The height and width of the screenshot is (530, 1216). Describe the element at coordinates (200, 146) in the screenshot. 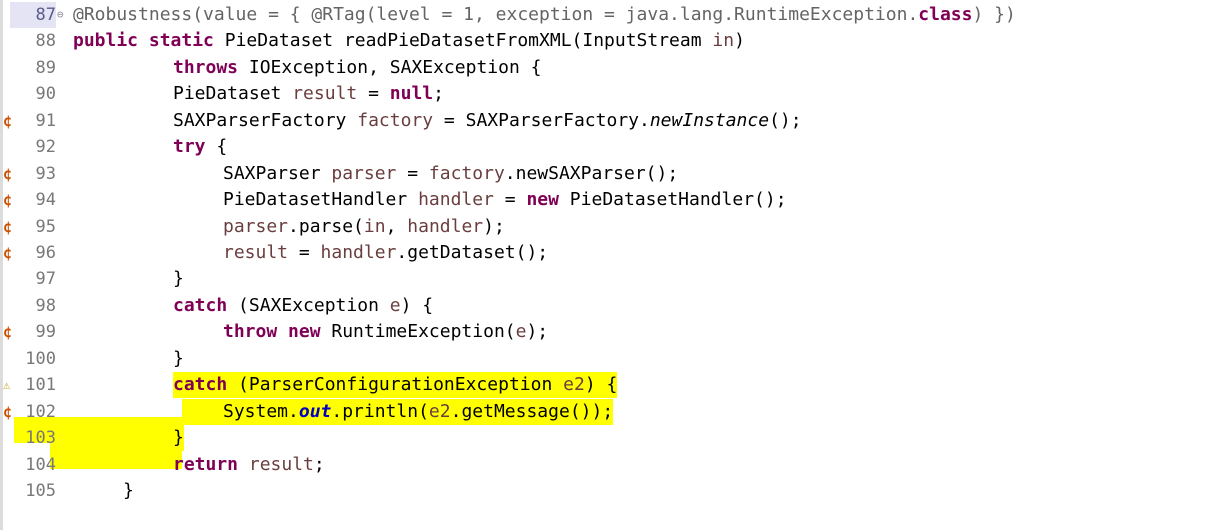

I see `code-text: try {` at that location.